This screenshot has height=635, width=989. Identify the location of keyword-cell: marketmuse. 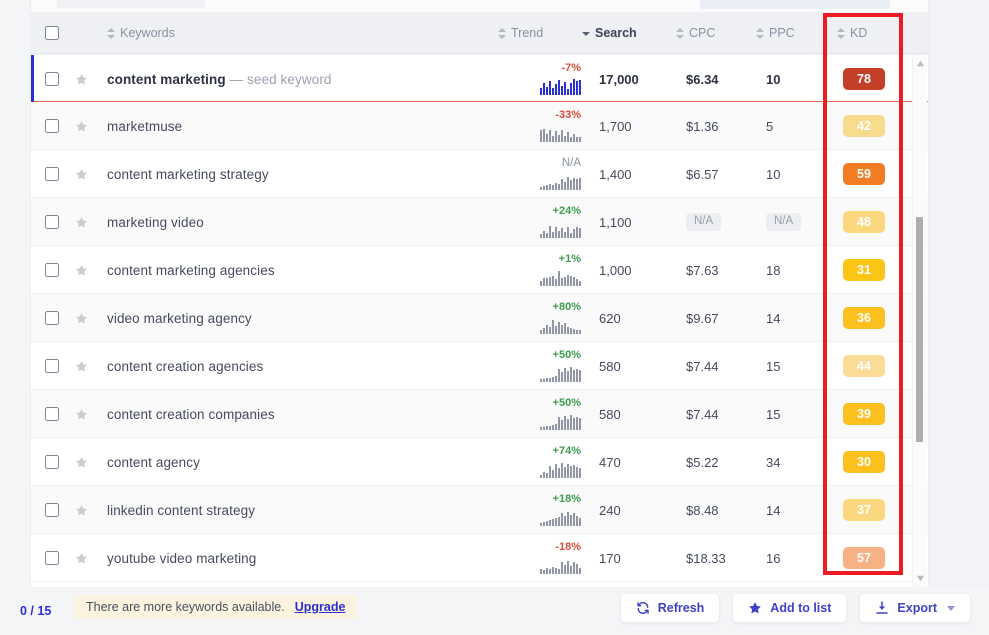
(144, 126).